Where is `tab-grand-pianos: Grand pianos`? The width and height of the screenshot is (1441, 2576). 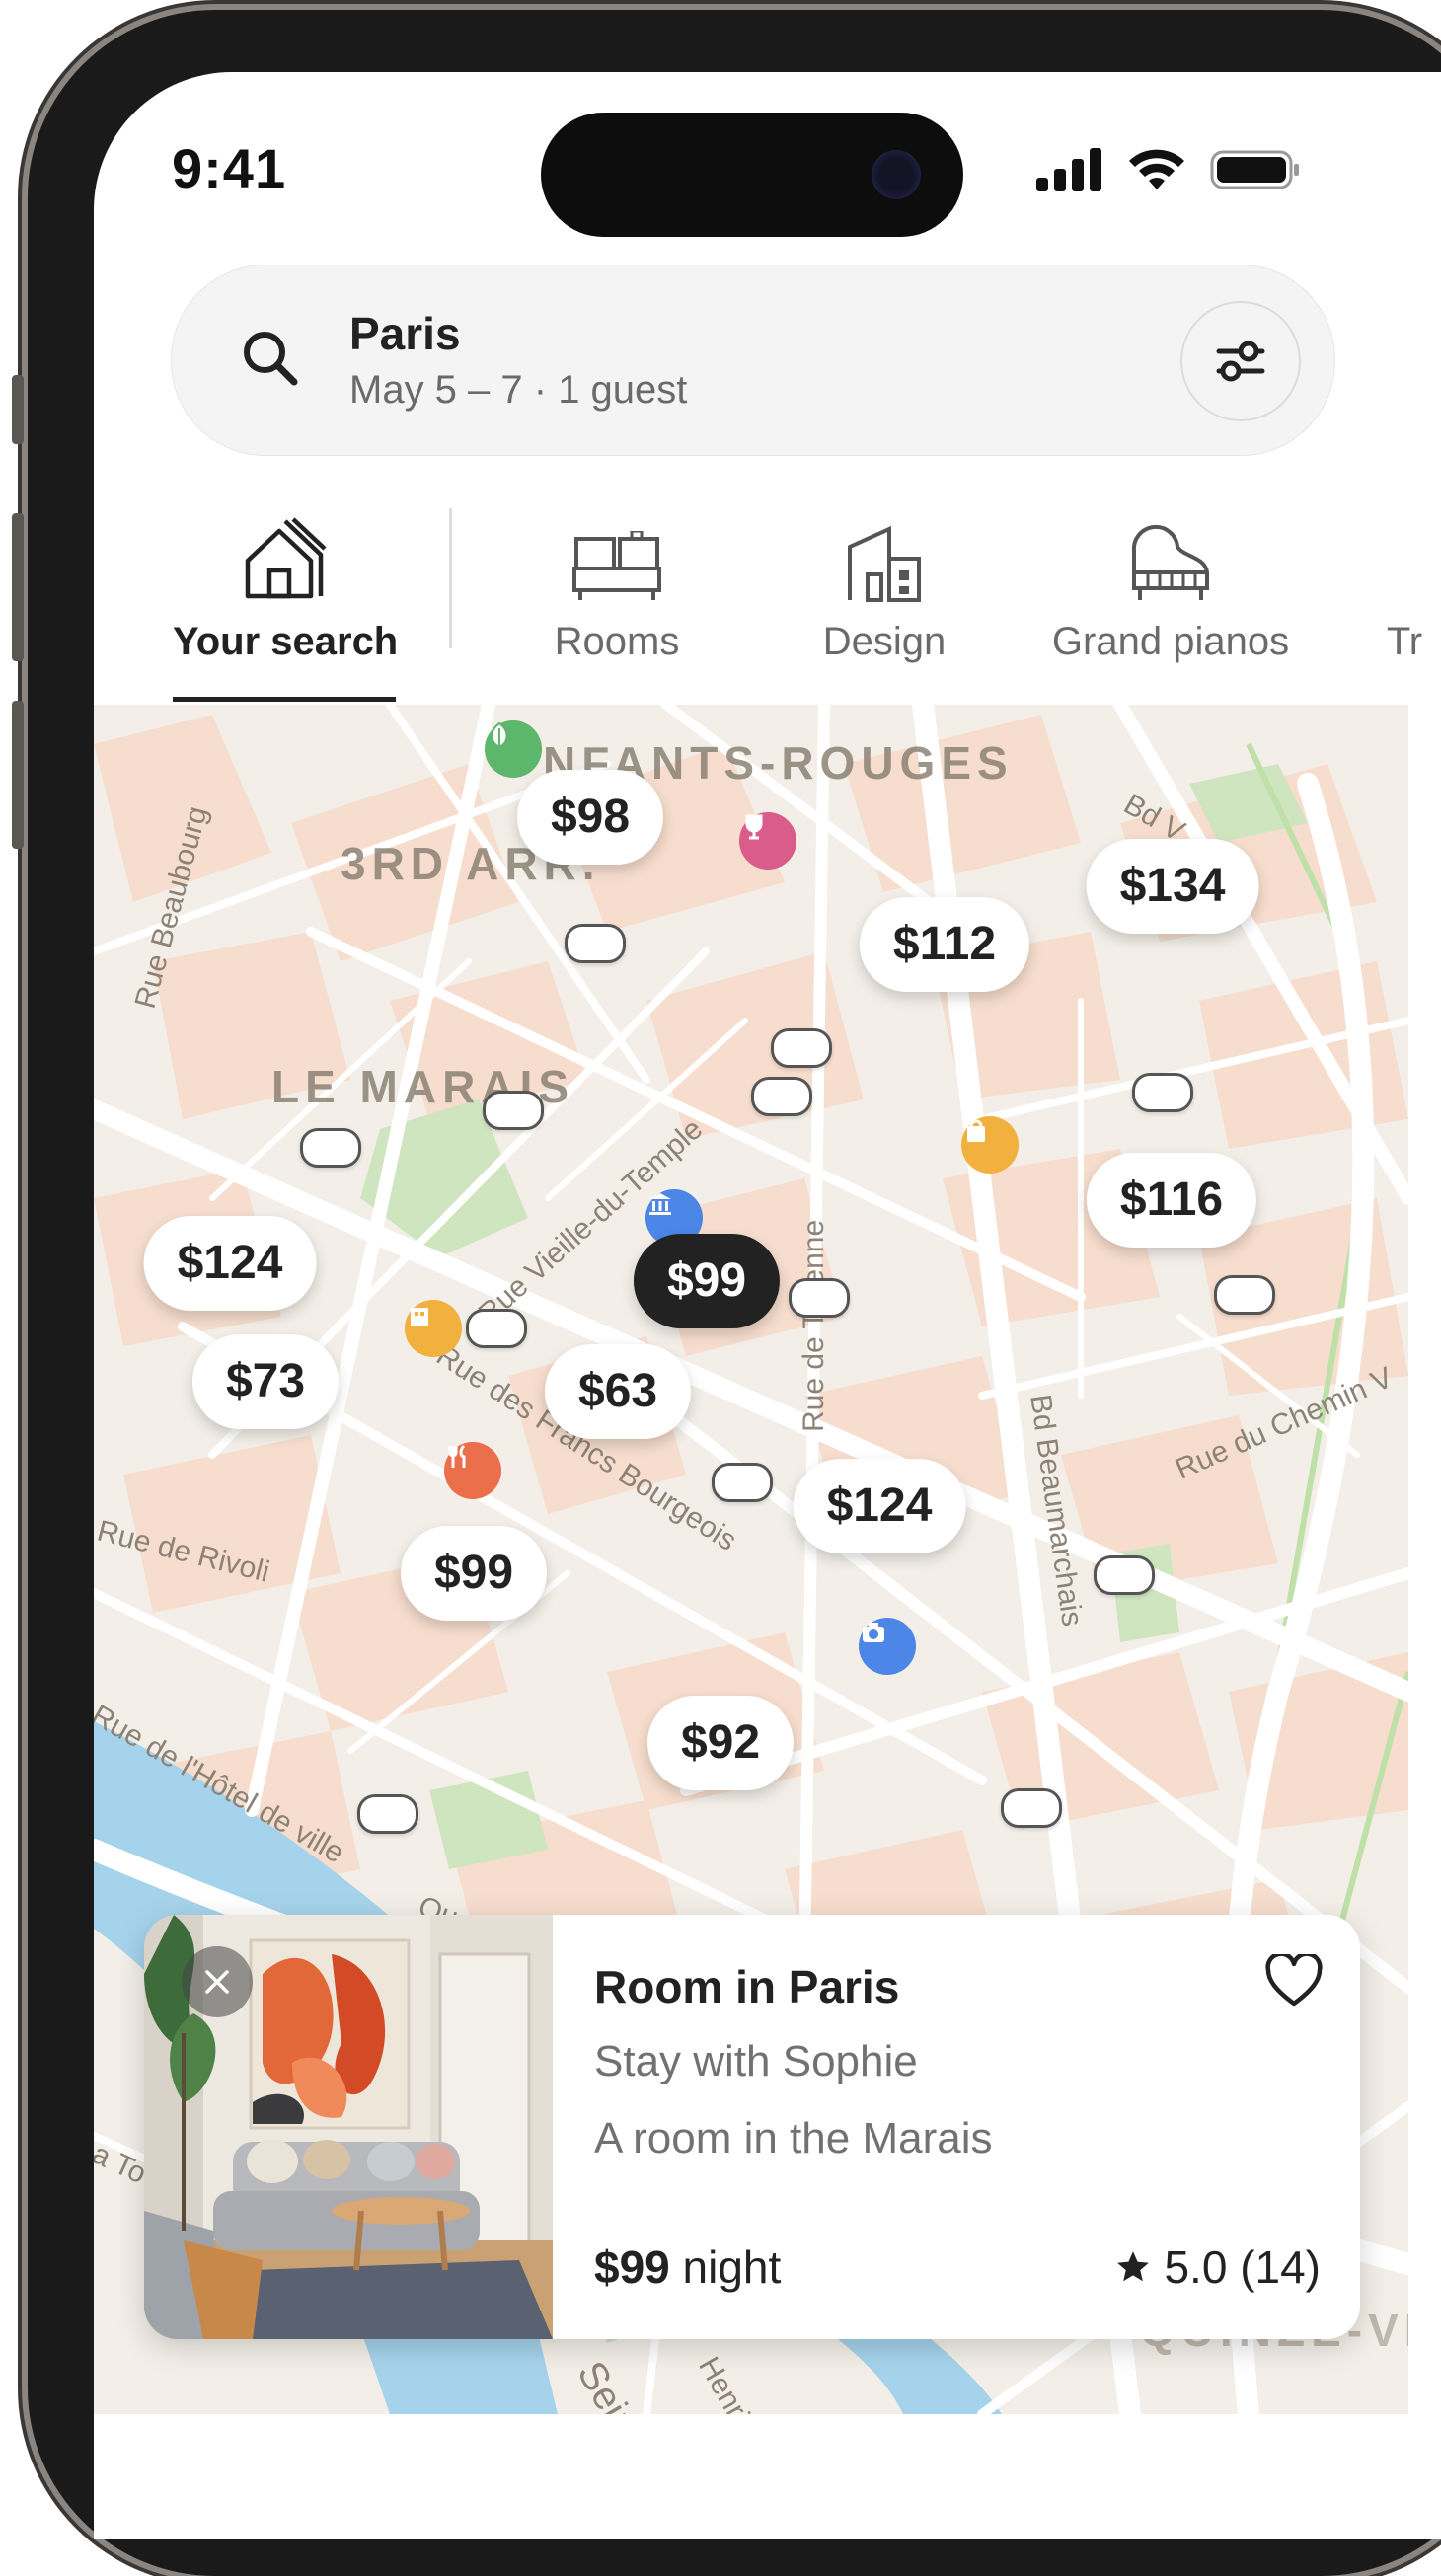 tab-grand-pianos: Grand pianos is located at coordinates (1170, 583).